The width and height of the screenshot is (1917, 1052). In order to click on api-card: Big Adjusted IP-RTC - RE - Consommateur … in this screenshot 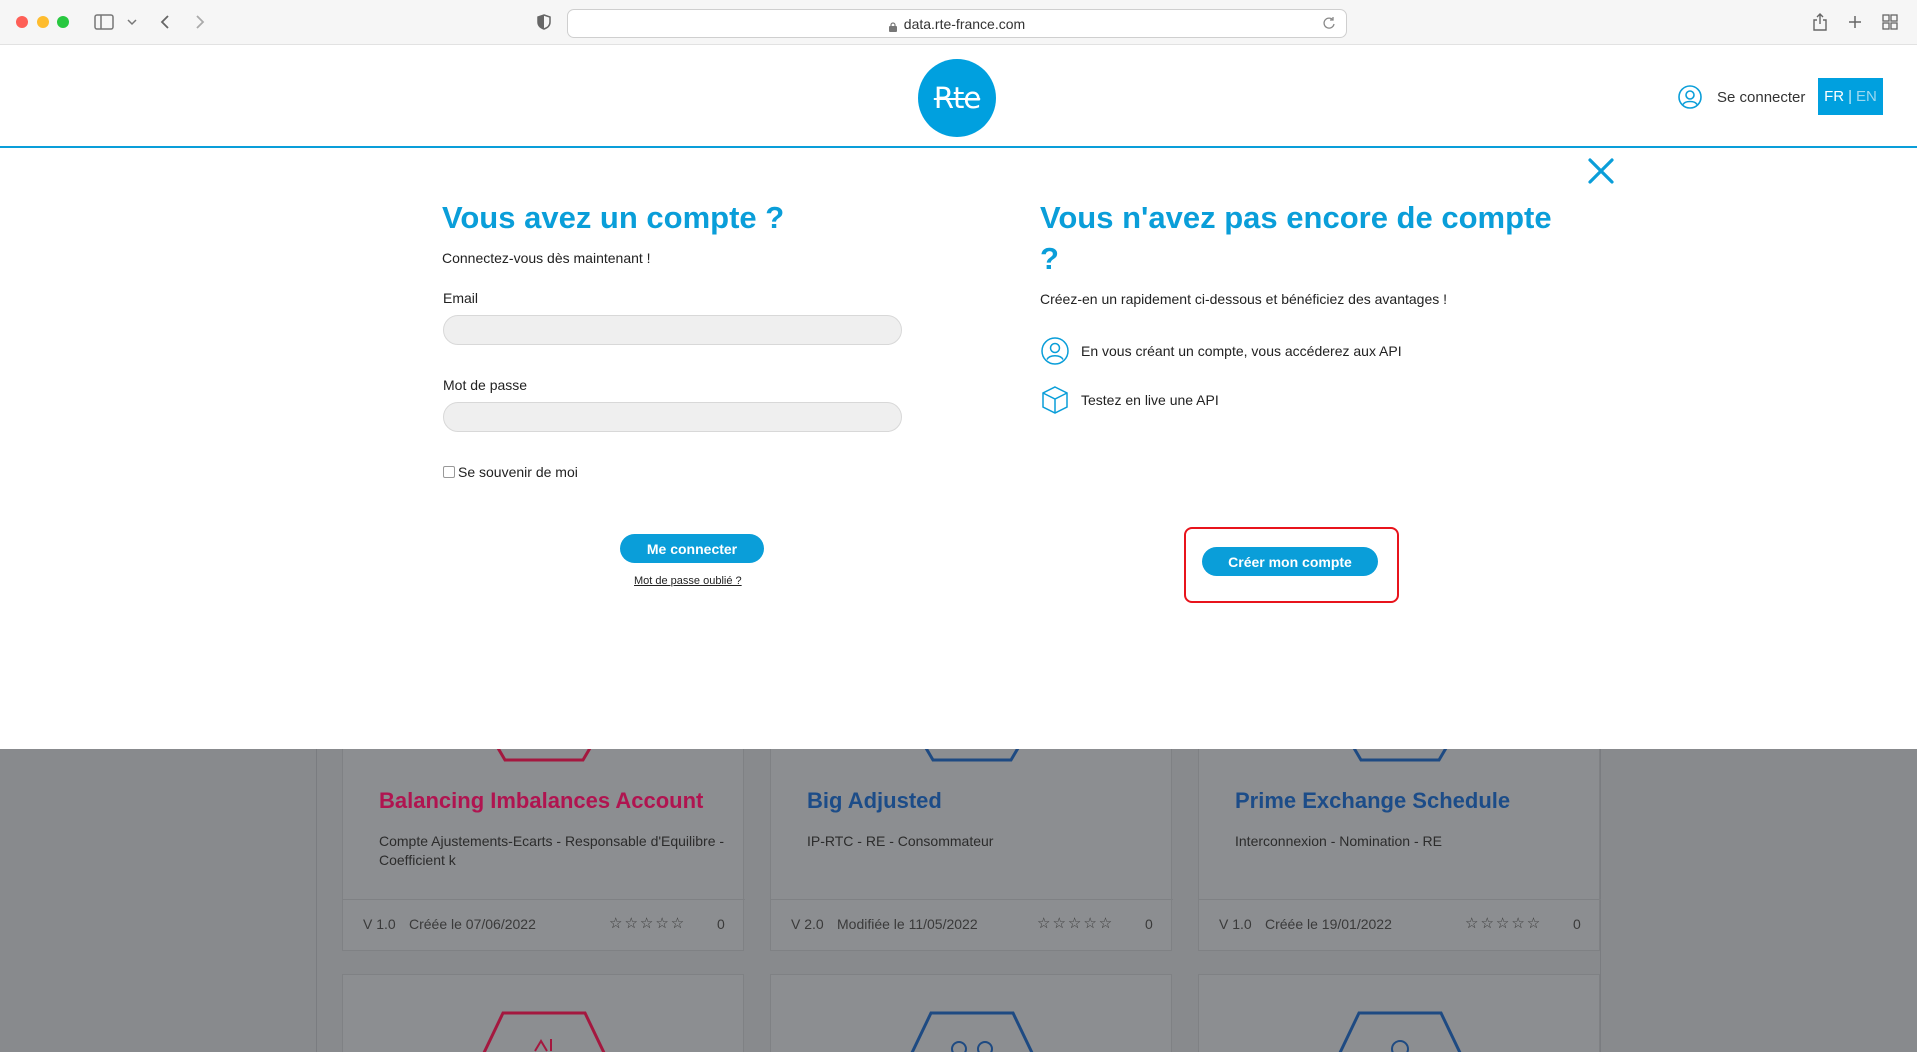, I will do `click(971, 850)`.